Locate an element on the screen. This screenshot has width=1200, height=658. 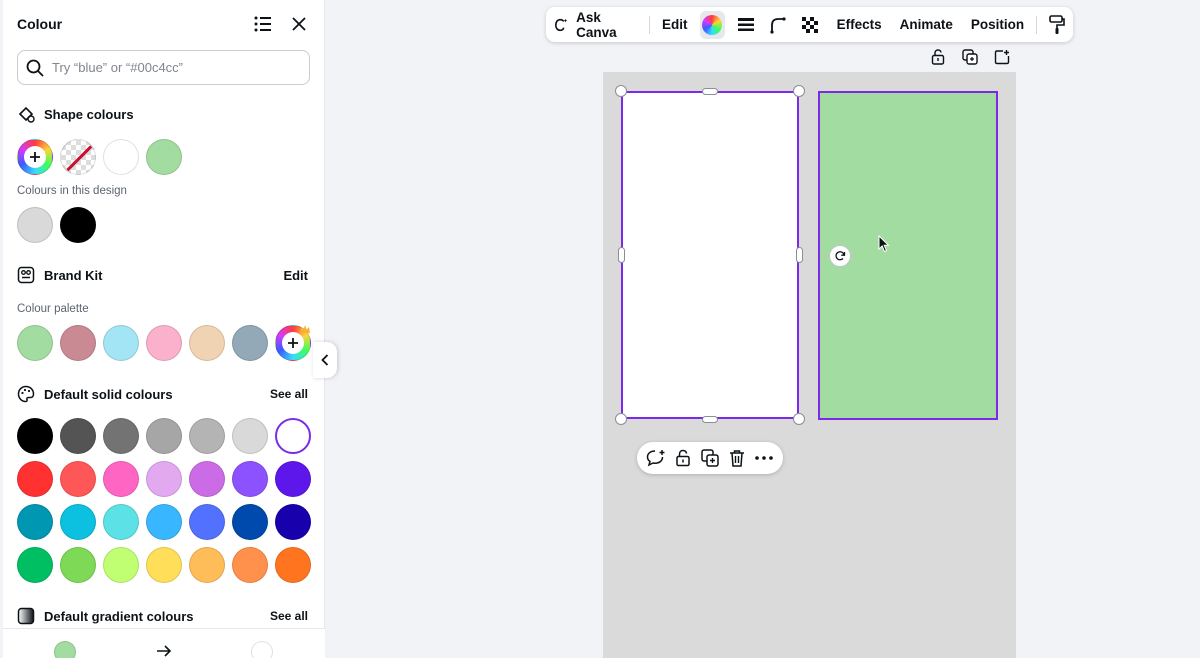
close-icon is located at coordinates (299, 24).